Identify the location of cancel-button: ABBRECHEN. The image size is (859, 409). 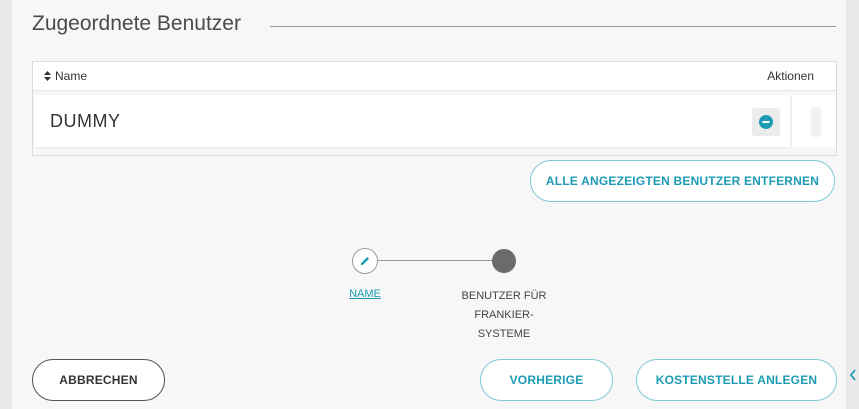
(98, 380).